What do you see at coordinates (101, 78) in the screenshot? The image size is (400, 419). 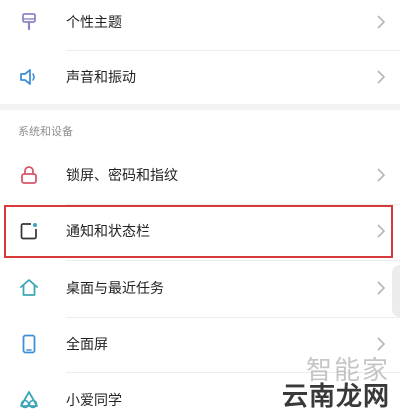 I see `settings-item-label: 声音和振动` at bounding box center [101, 78].